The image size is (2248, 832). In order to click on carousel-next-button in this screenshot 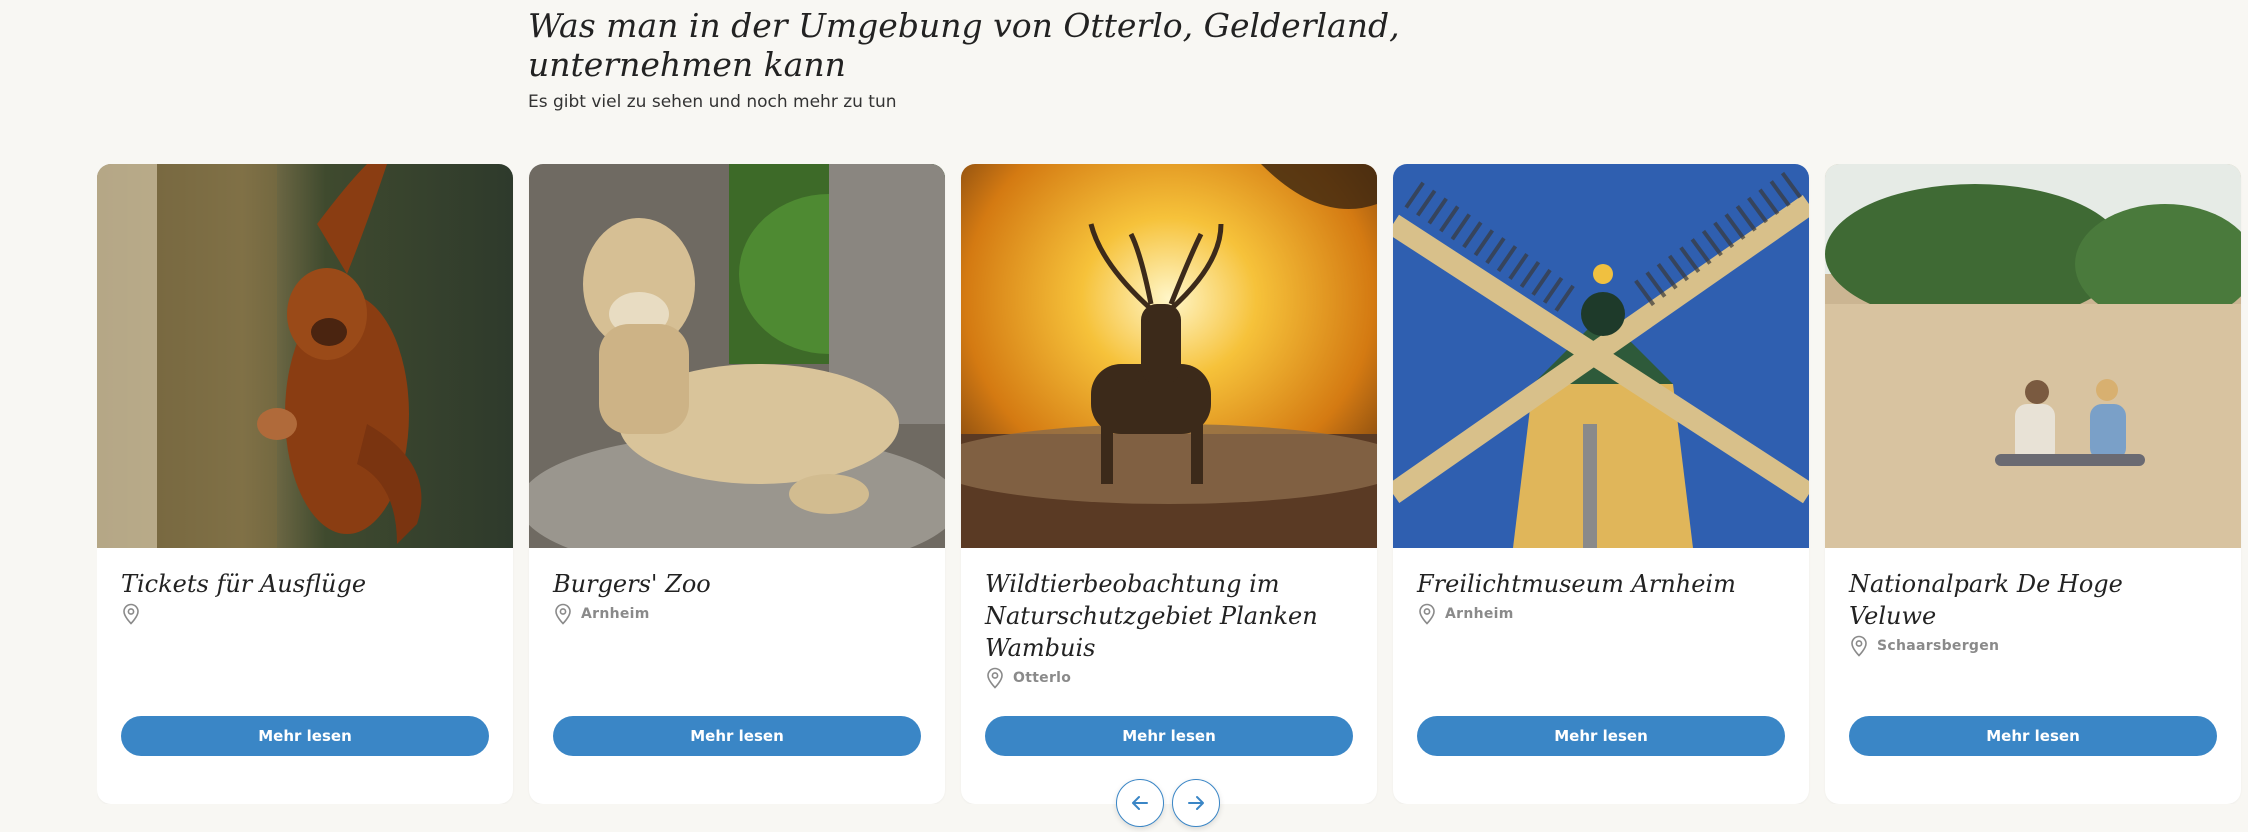, I will do `click(1196, 803)`.